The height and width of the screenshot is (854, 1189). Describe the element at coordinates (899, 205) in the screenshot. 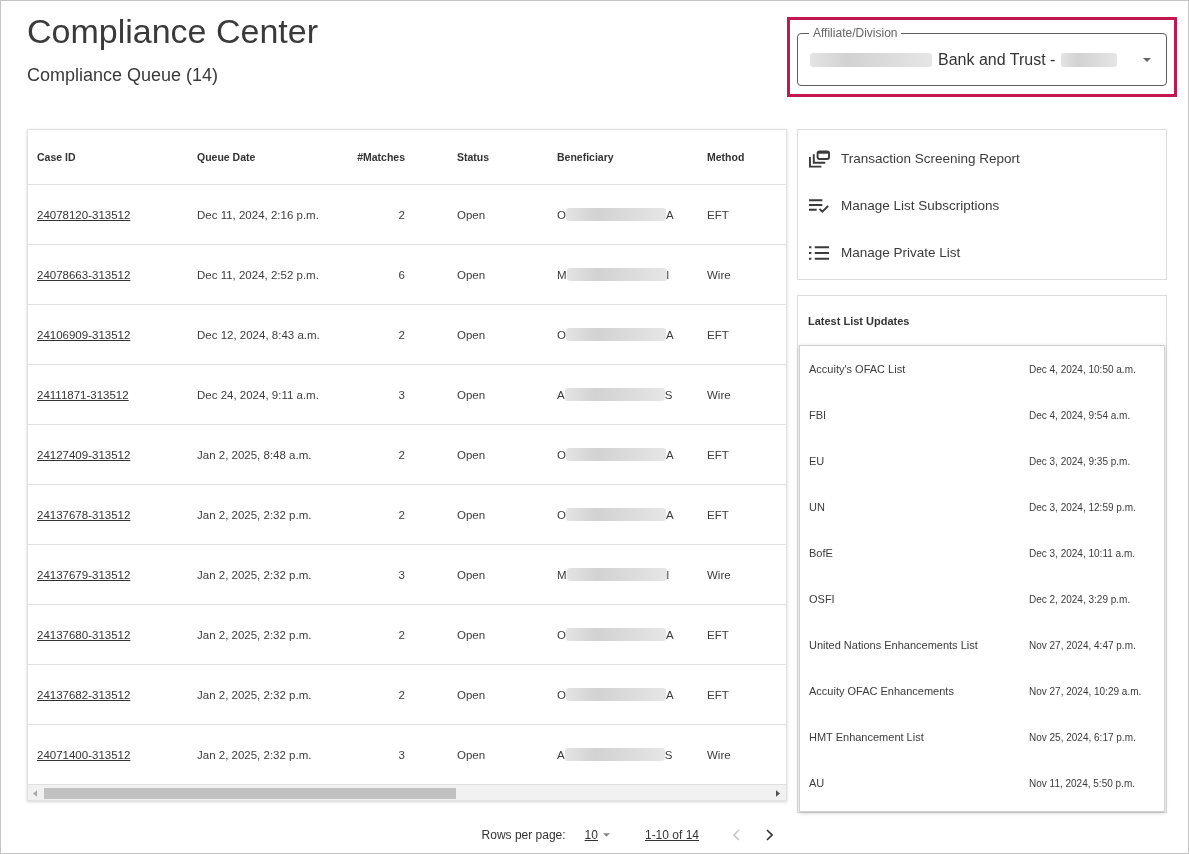

I see `sidebar-link: Manage List Subscriptions` at that location.